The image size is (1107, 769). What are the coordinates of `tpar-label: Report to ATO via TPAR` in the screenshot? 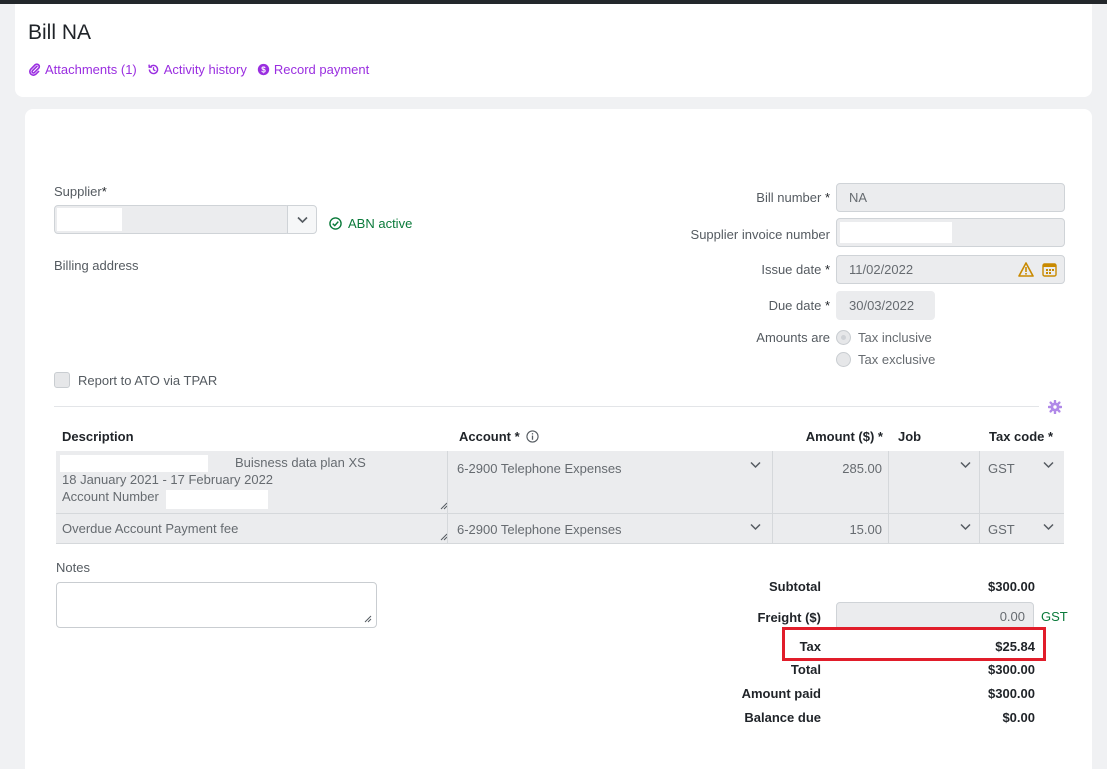 It's located at (148, 380).